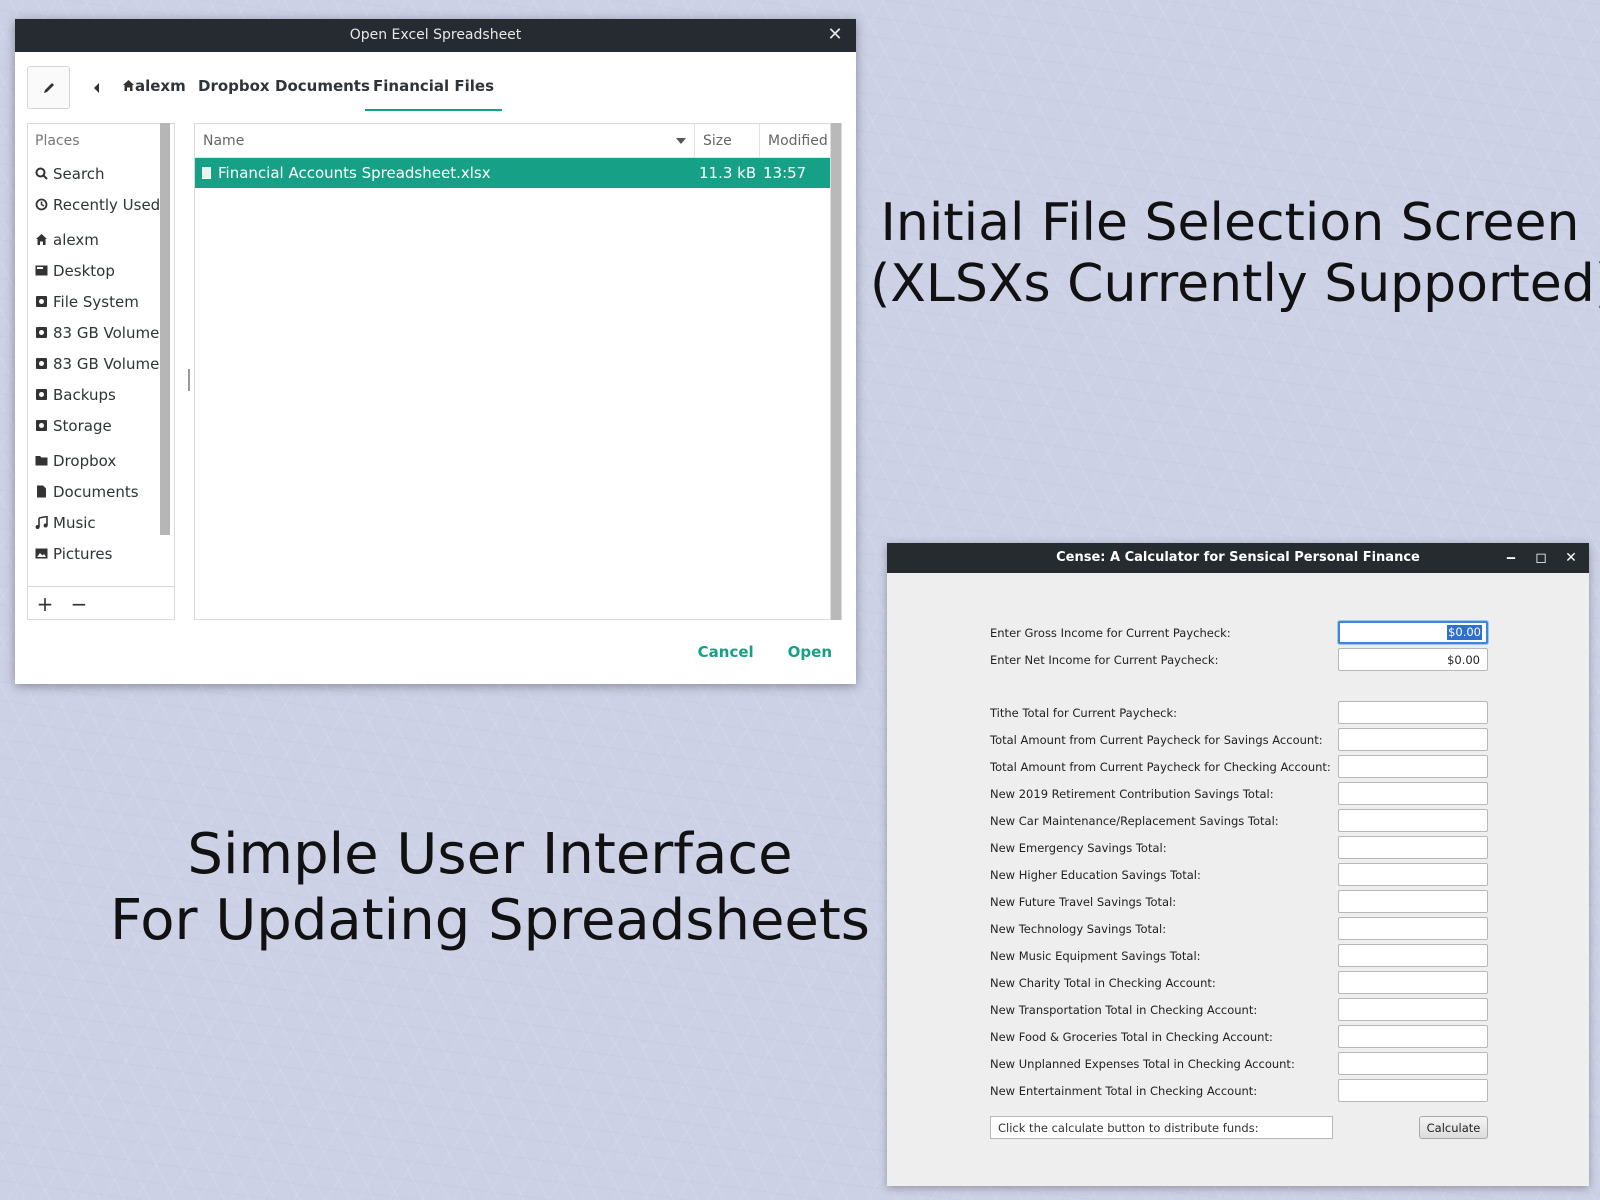 This screenshot has width=1600, height=1200. What do you see at coordinates (1413, 820) in the screenshot?
I see `car-savings-field` at bounding box center [1413, 820].